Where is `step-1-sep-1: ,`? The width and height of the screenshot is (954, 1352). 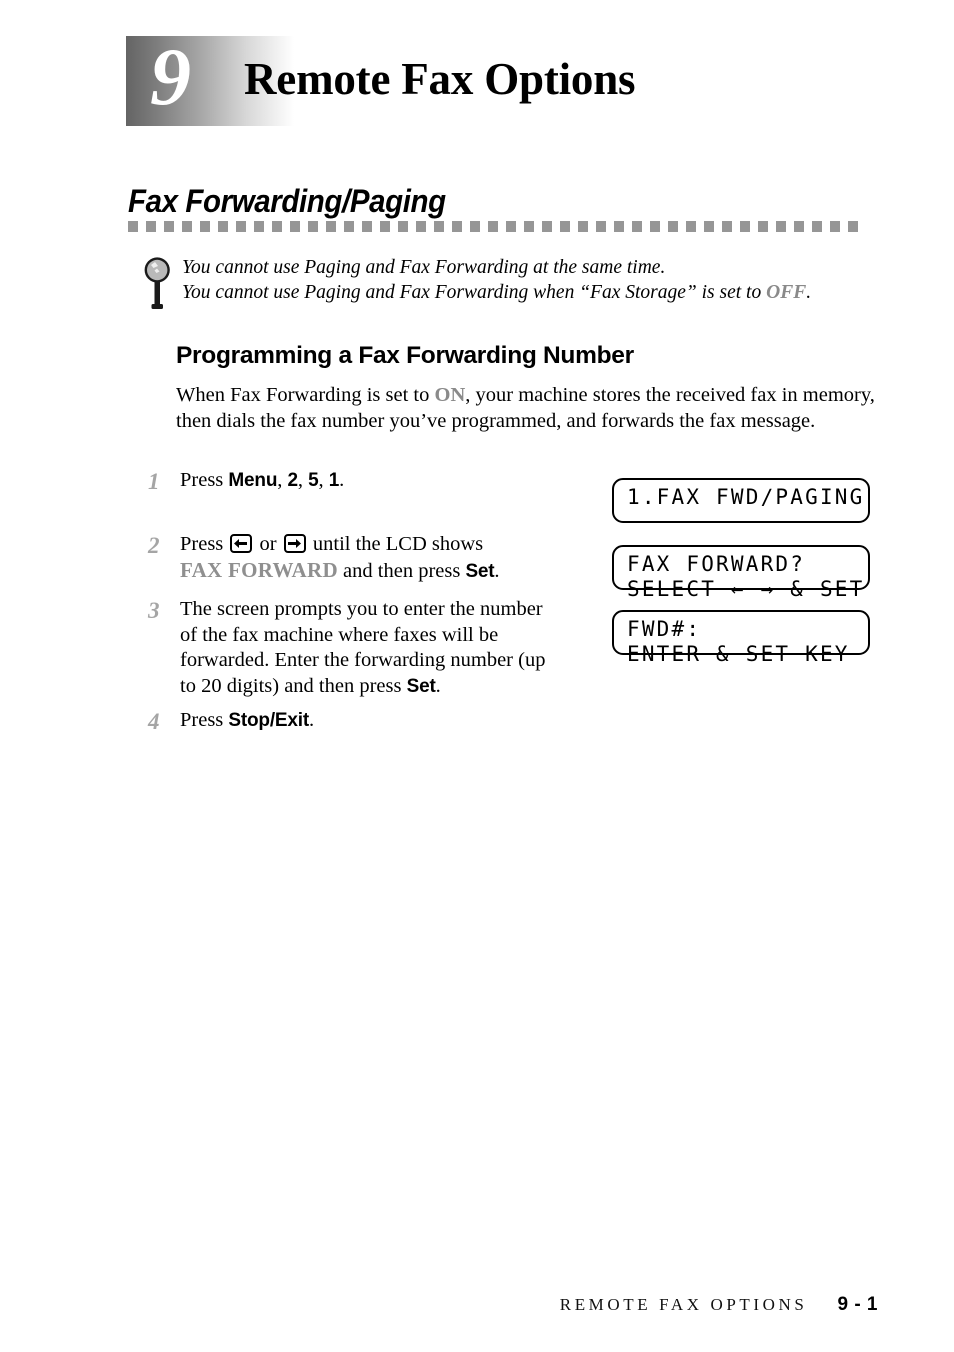
step-1-sep-1: , is located at coordinates (282, 480).